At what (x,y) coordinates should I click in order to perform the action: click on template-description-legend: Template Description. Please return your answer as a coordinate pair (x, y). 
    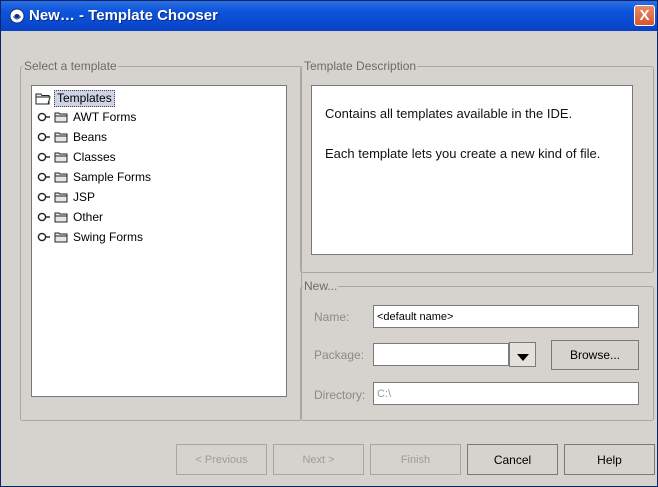
    Looking at the image, I should click on (360, 66).